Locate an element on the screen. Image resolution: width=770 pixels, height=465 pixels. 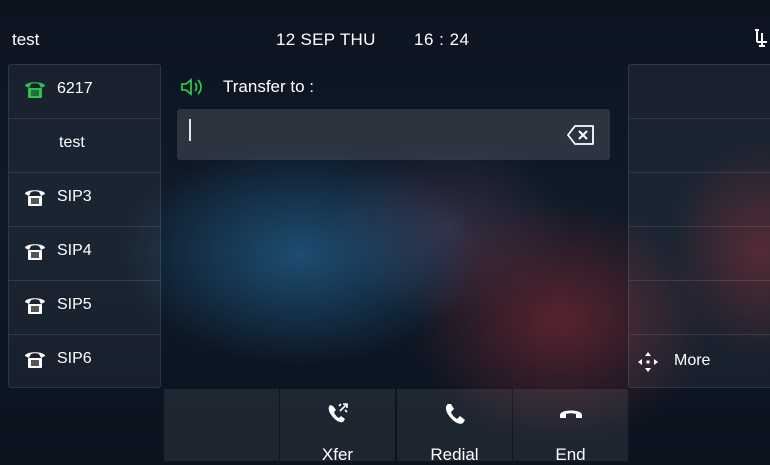
line-key-label: SIP6 is located at coordinates (74, 358).